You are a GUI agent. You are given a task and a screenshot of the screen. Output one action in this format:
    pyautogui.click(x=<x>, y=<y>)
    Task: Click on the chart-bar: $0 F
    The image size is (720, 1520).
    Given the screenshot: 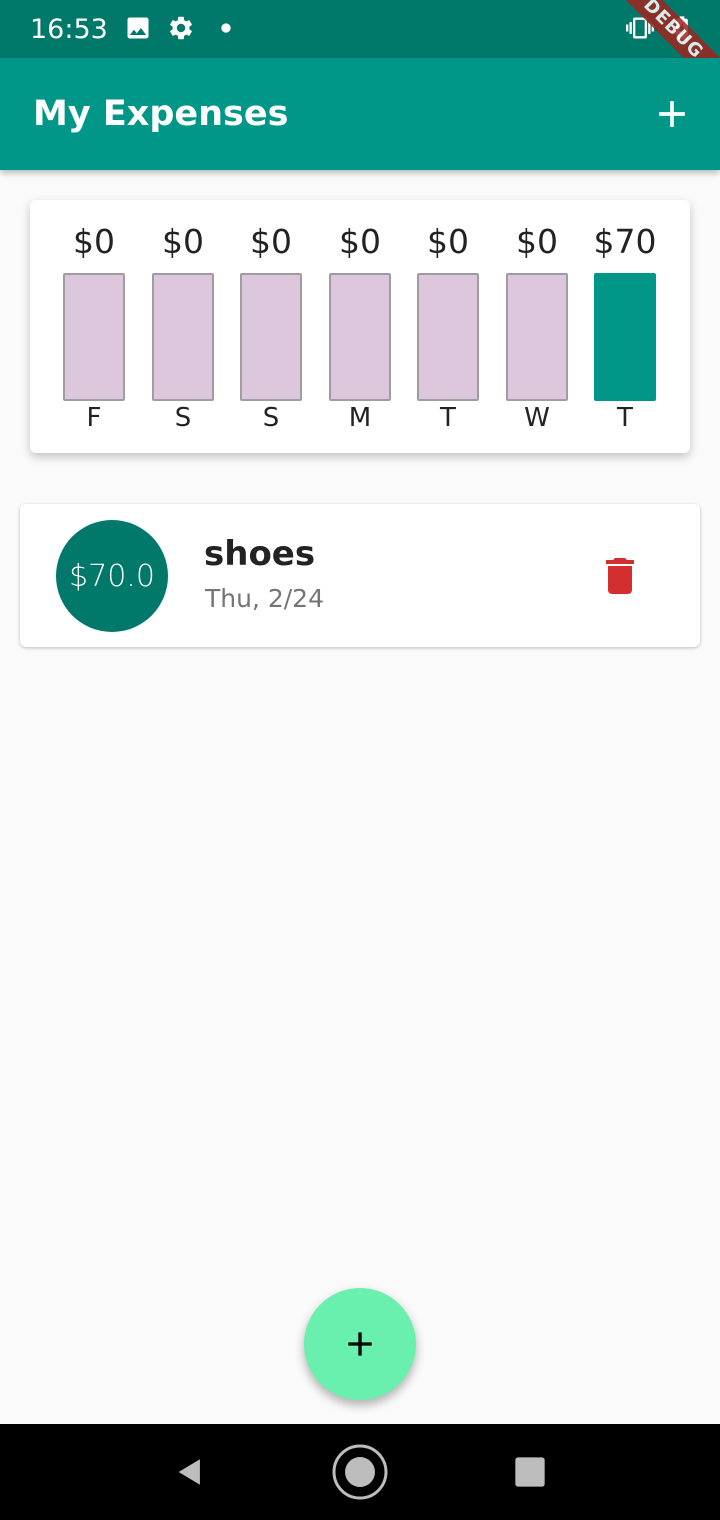 What is the action you would take?
    pyautogui.click(x=94, y=326)
    